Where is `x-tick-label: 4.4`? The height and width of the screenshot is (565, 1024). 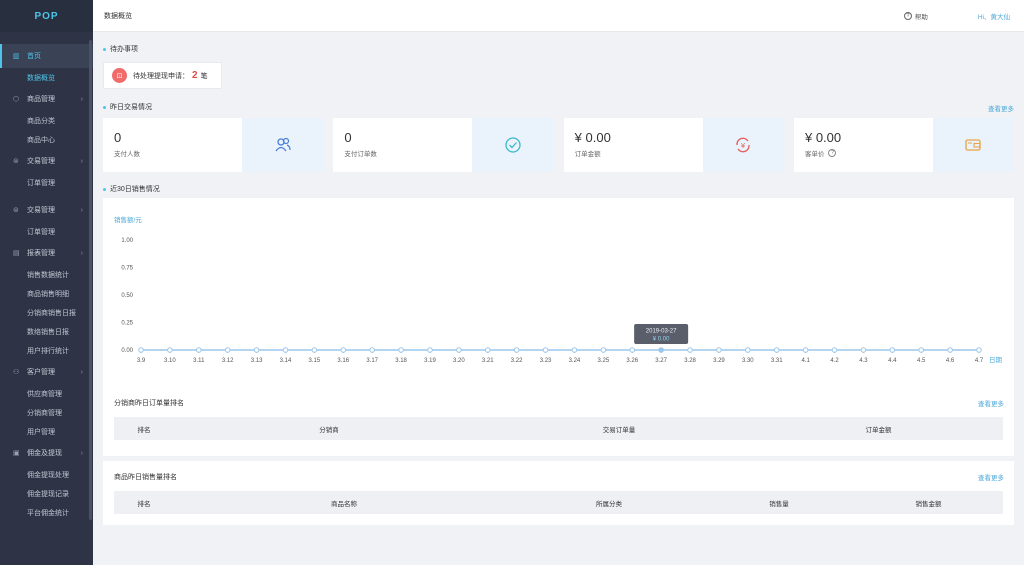 x-tick-label: 4.4 is located at coordinates (892, 361).